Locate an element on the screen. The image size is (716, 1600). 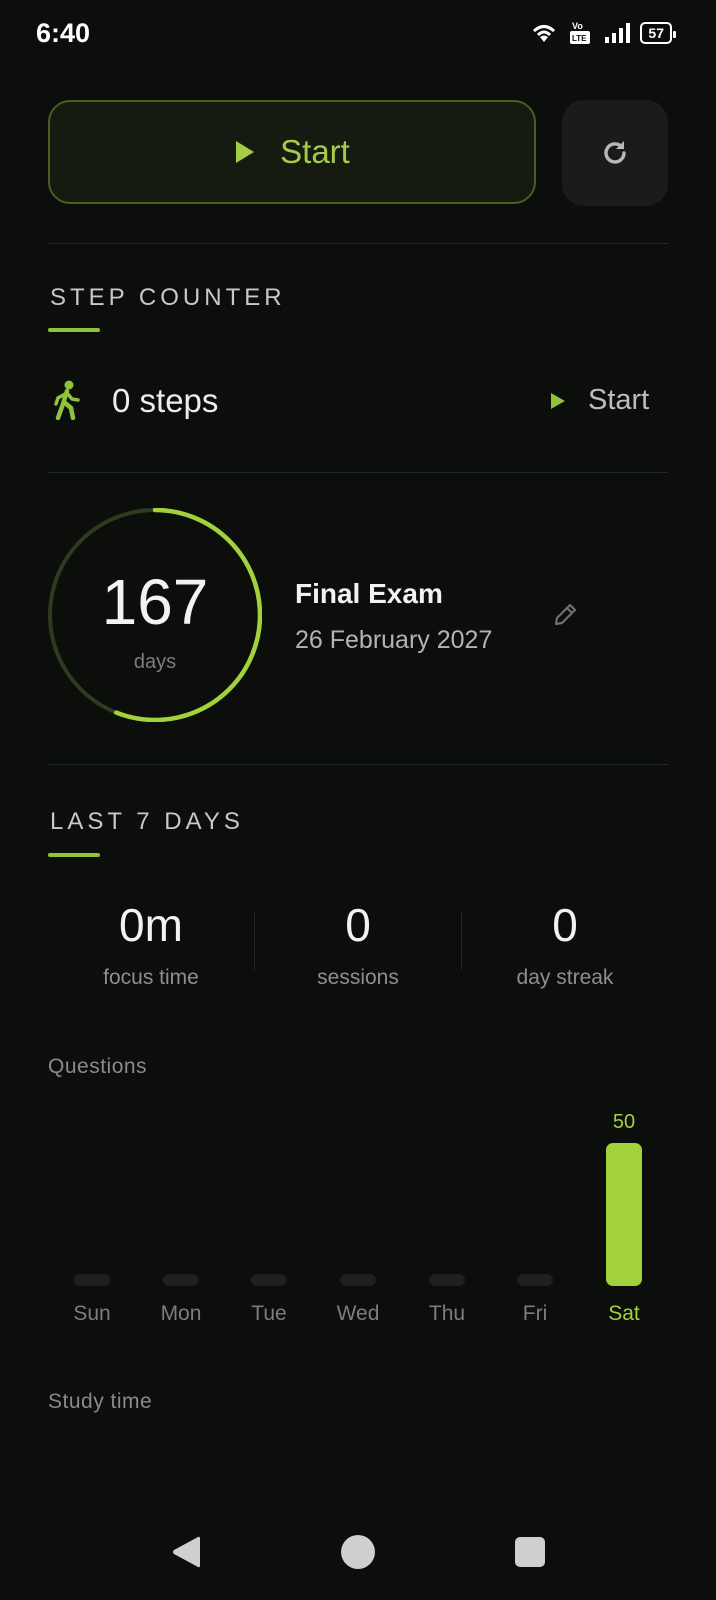
last-7-days-title: LAST 7 DAYS is located at coordinates (147, 821).